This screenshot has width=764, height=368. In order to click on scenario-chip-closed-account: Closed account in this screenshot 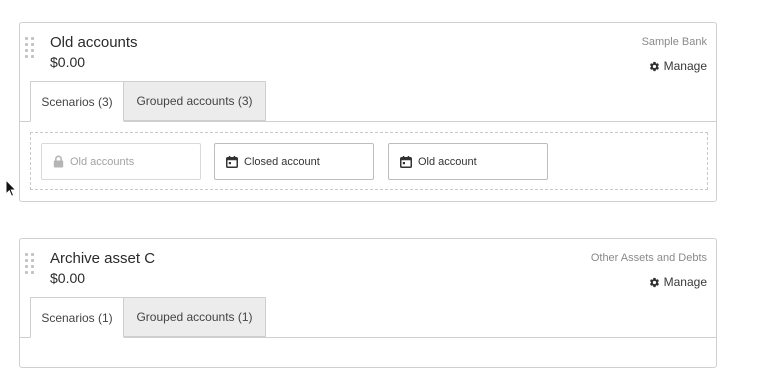, I will do `click(294, 161)`.